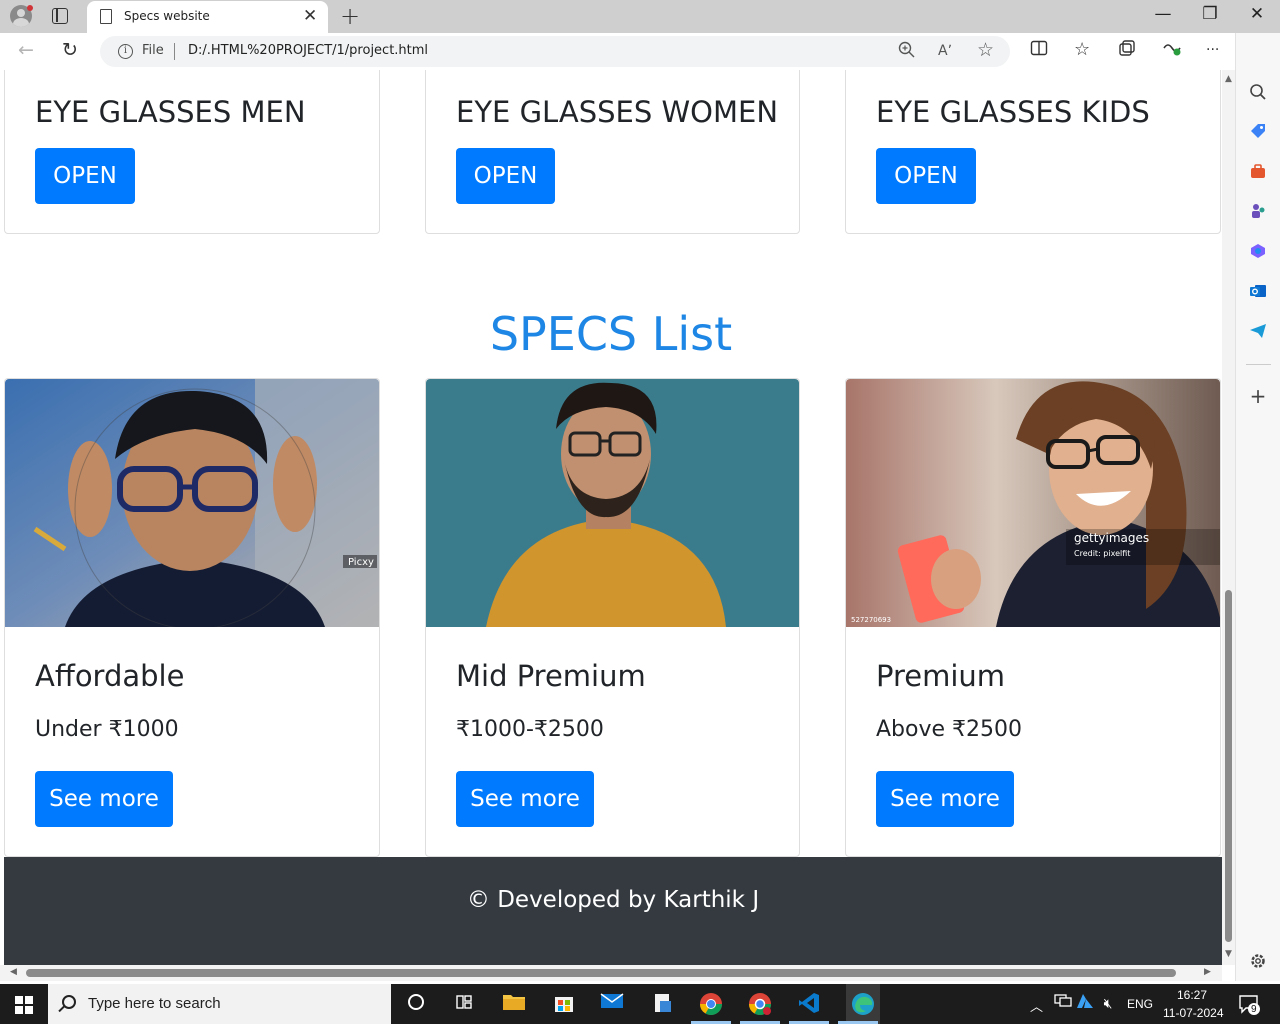 The width and height of the screenshot is (1280, 1024). Describe the element at coordinates (1228, 517) in the screenshot. I see `vertical-scrollbar: ▲ ▼` at that location.